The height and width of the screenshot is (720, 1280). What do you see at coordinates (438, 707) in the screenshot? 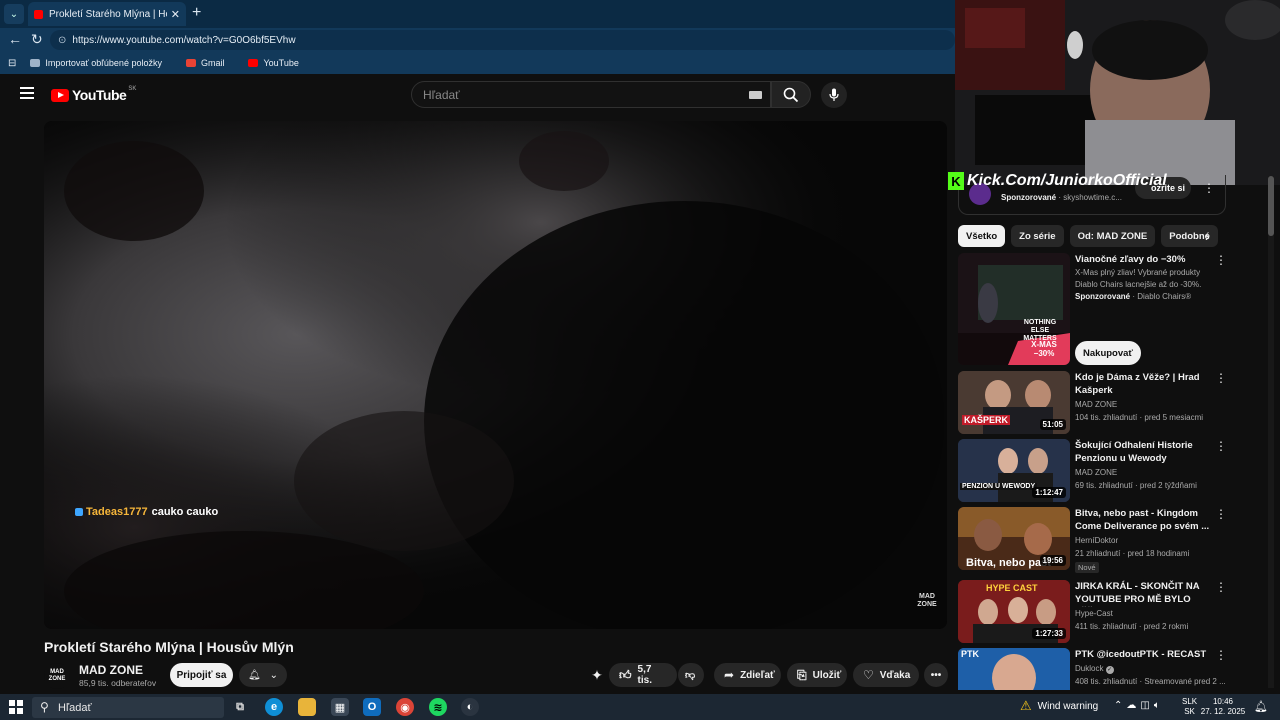
I see `spotify-icon: ≋` at bounding box center [438, 707].